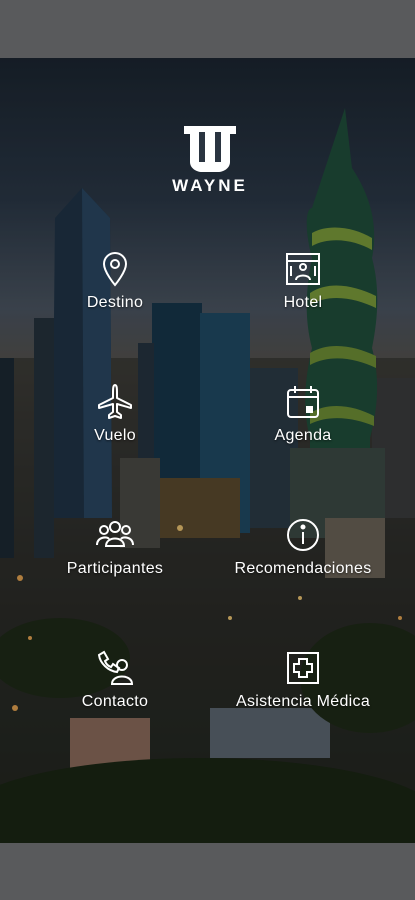 This screenshot has width=415, height=900. Describe the element at coordinates (115, 269) in the screenshot. I see `map-pin-icon` at that location.